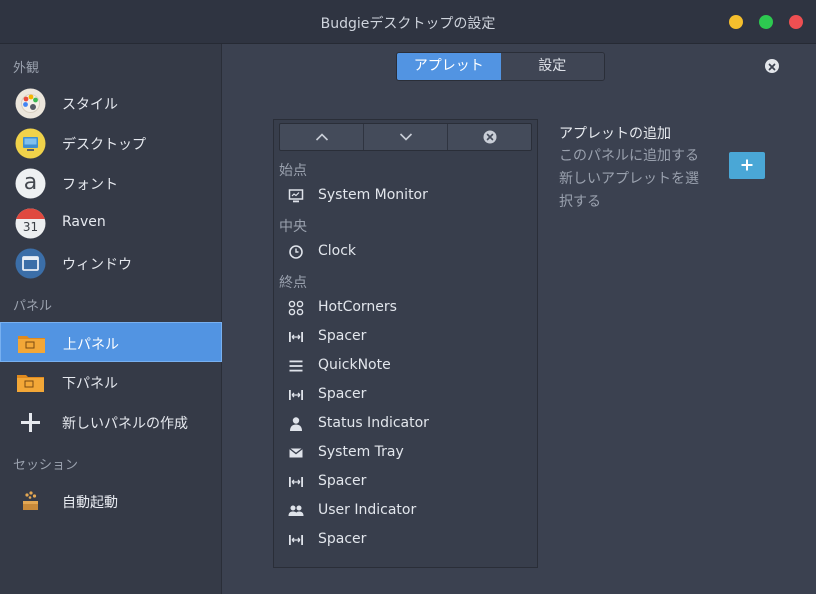 The height and width of the screenshot is (594, 816). What do you see at coordinates (91, 345) in the screenshot?
I see `sidebar-item-label: 上パネル` at bounding box center [91, 345].